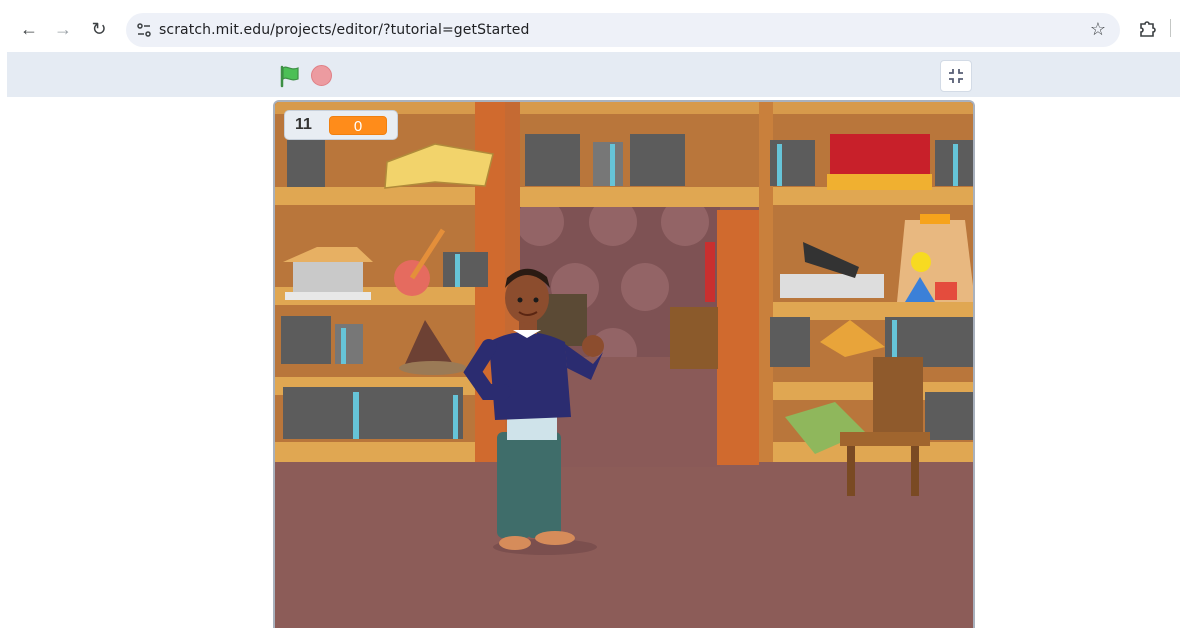 The height and width of the screenshot is (628, 1185). I want to click on back-button: ←, so click(29, 29).